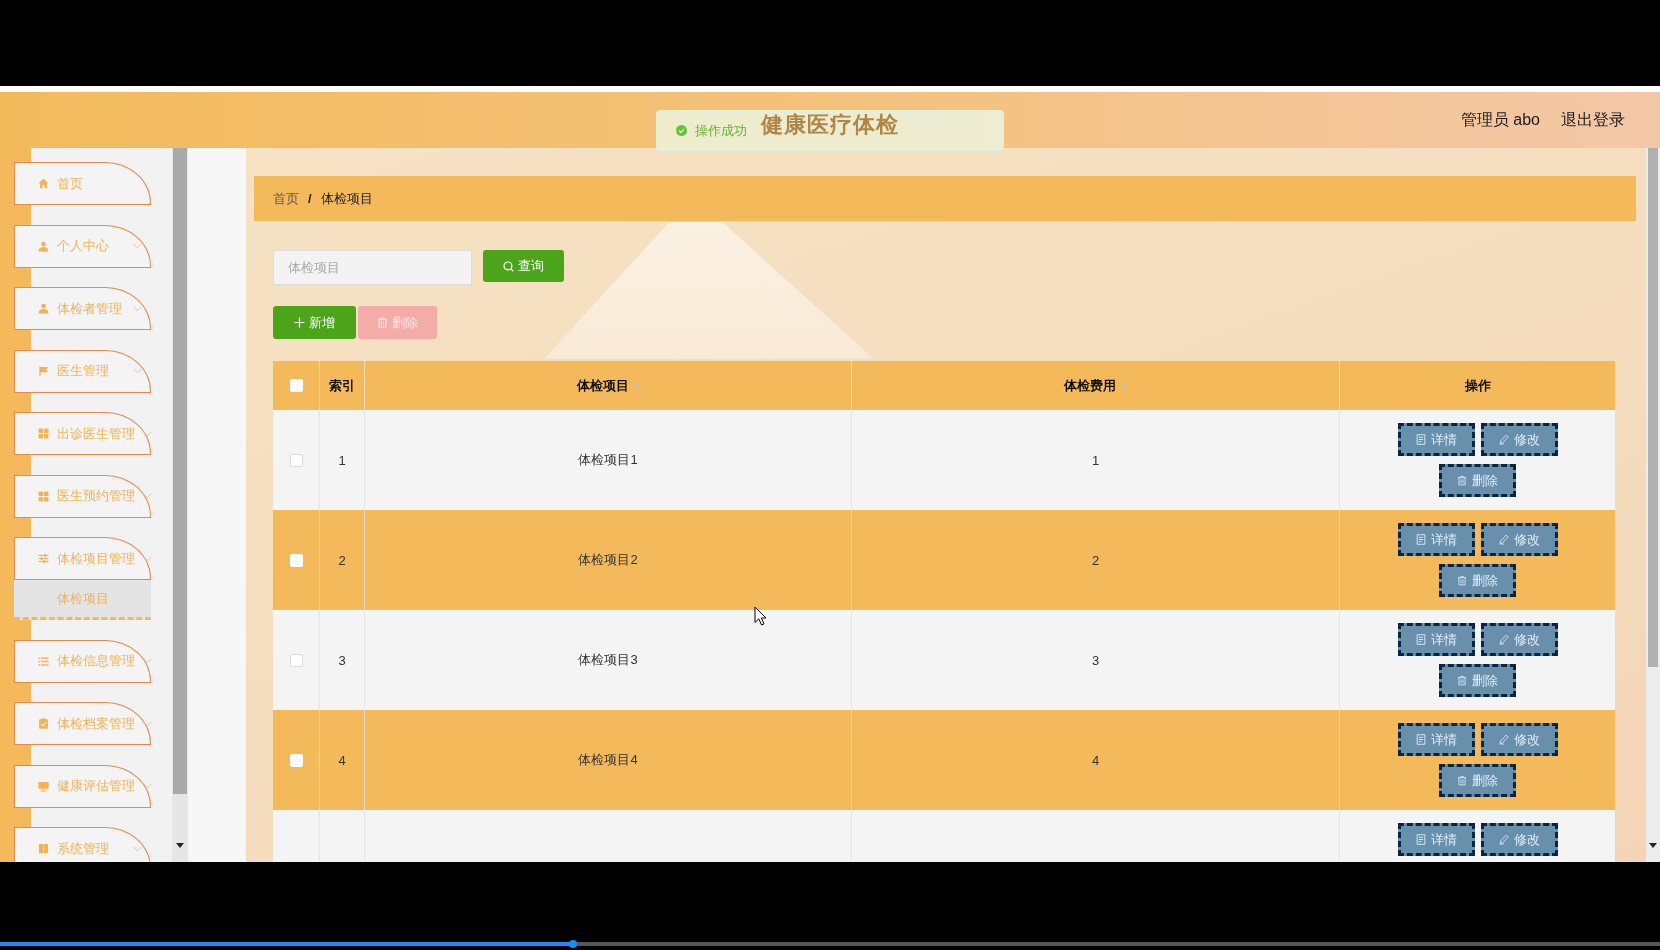 This screenshot has height=950, width=1660. I want to click on flag-icon, so click(43, 371).